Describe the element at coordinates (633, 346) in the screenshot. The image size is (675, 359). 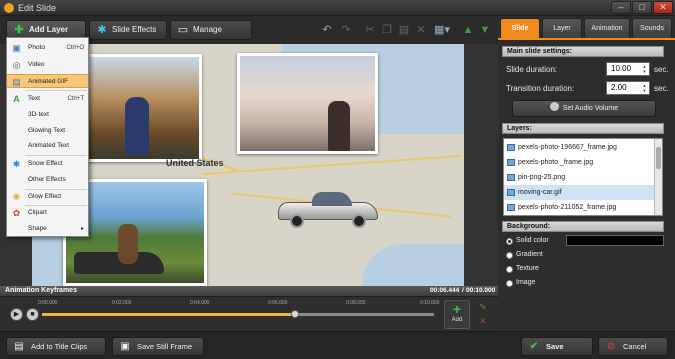
I see `cancel-button: ⊘ Cancel` at that location.